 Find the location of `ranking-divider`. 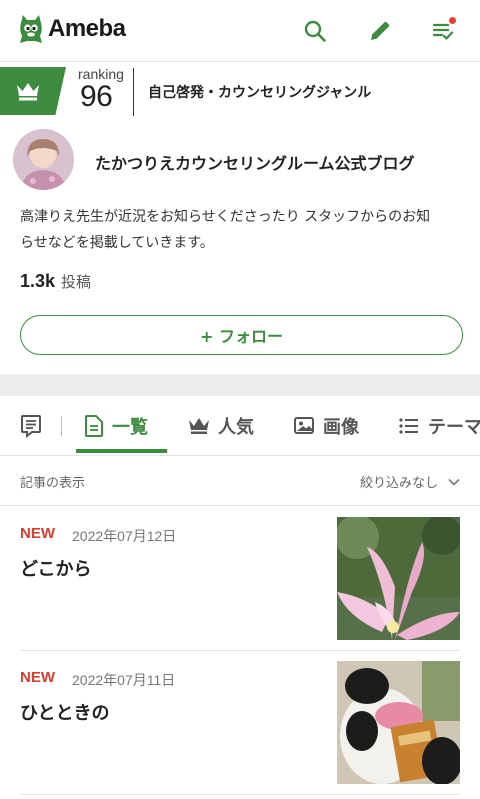

ranking-divider is located at coordinates (133, 92).